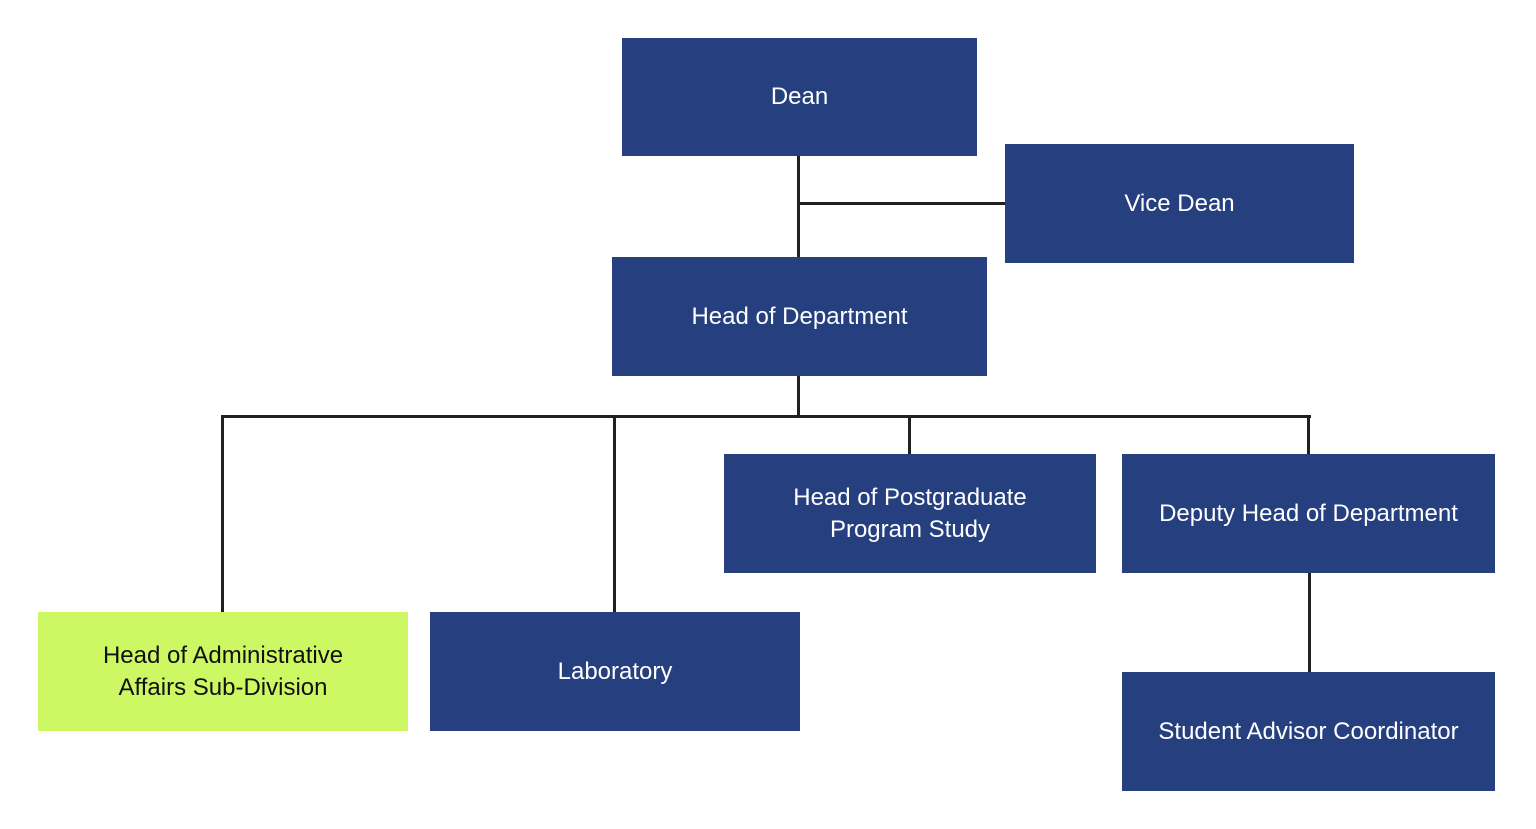 Image resolution: width=1536 pixels, height=829 pixels. What do you see at coordinates (798, 206) in the screenshot?
I see `connector-dean-to-head` at bounding box center [798, 206].